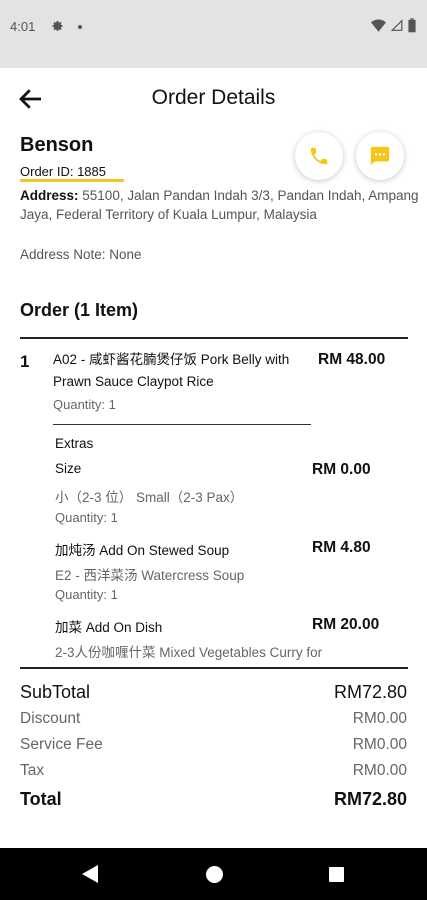 This screenshot has height=900, width=427. Describe the element at coordinates (23, 26) in the screenshot. I see `status-time: 4:01` at that location.